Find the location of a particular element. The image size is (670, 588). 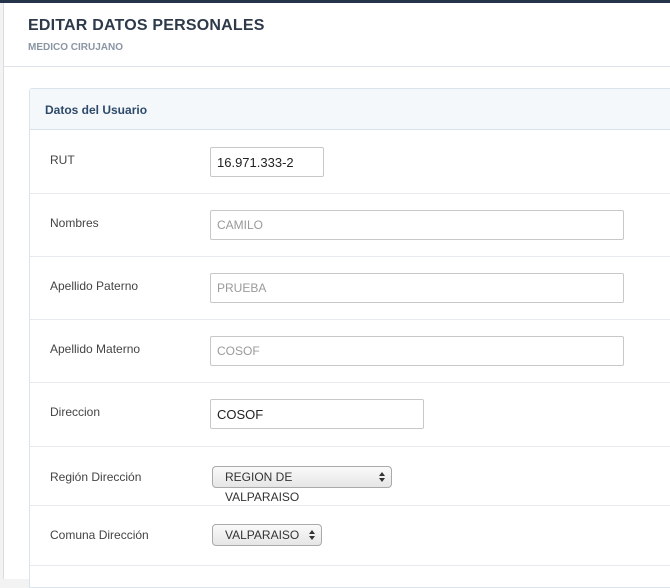

direccion-input is located at coordinates (317, 414).